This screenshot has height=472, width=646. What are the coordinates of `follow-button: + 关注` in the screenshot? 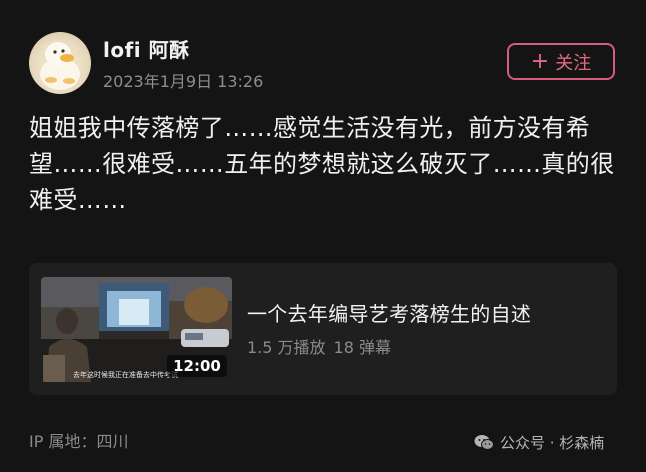 It's located at (561, 61).